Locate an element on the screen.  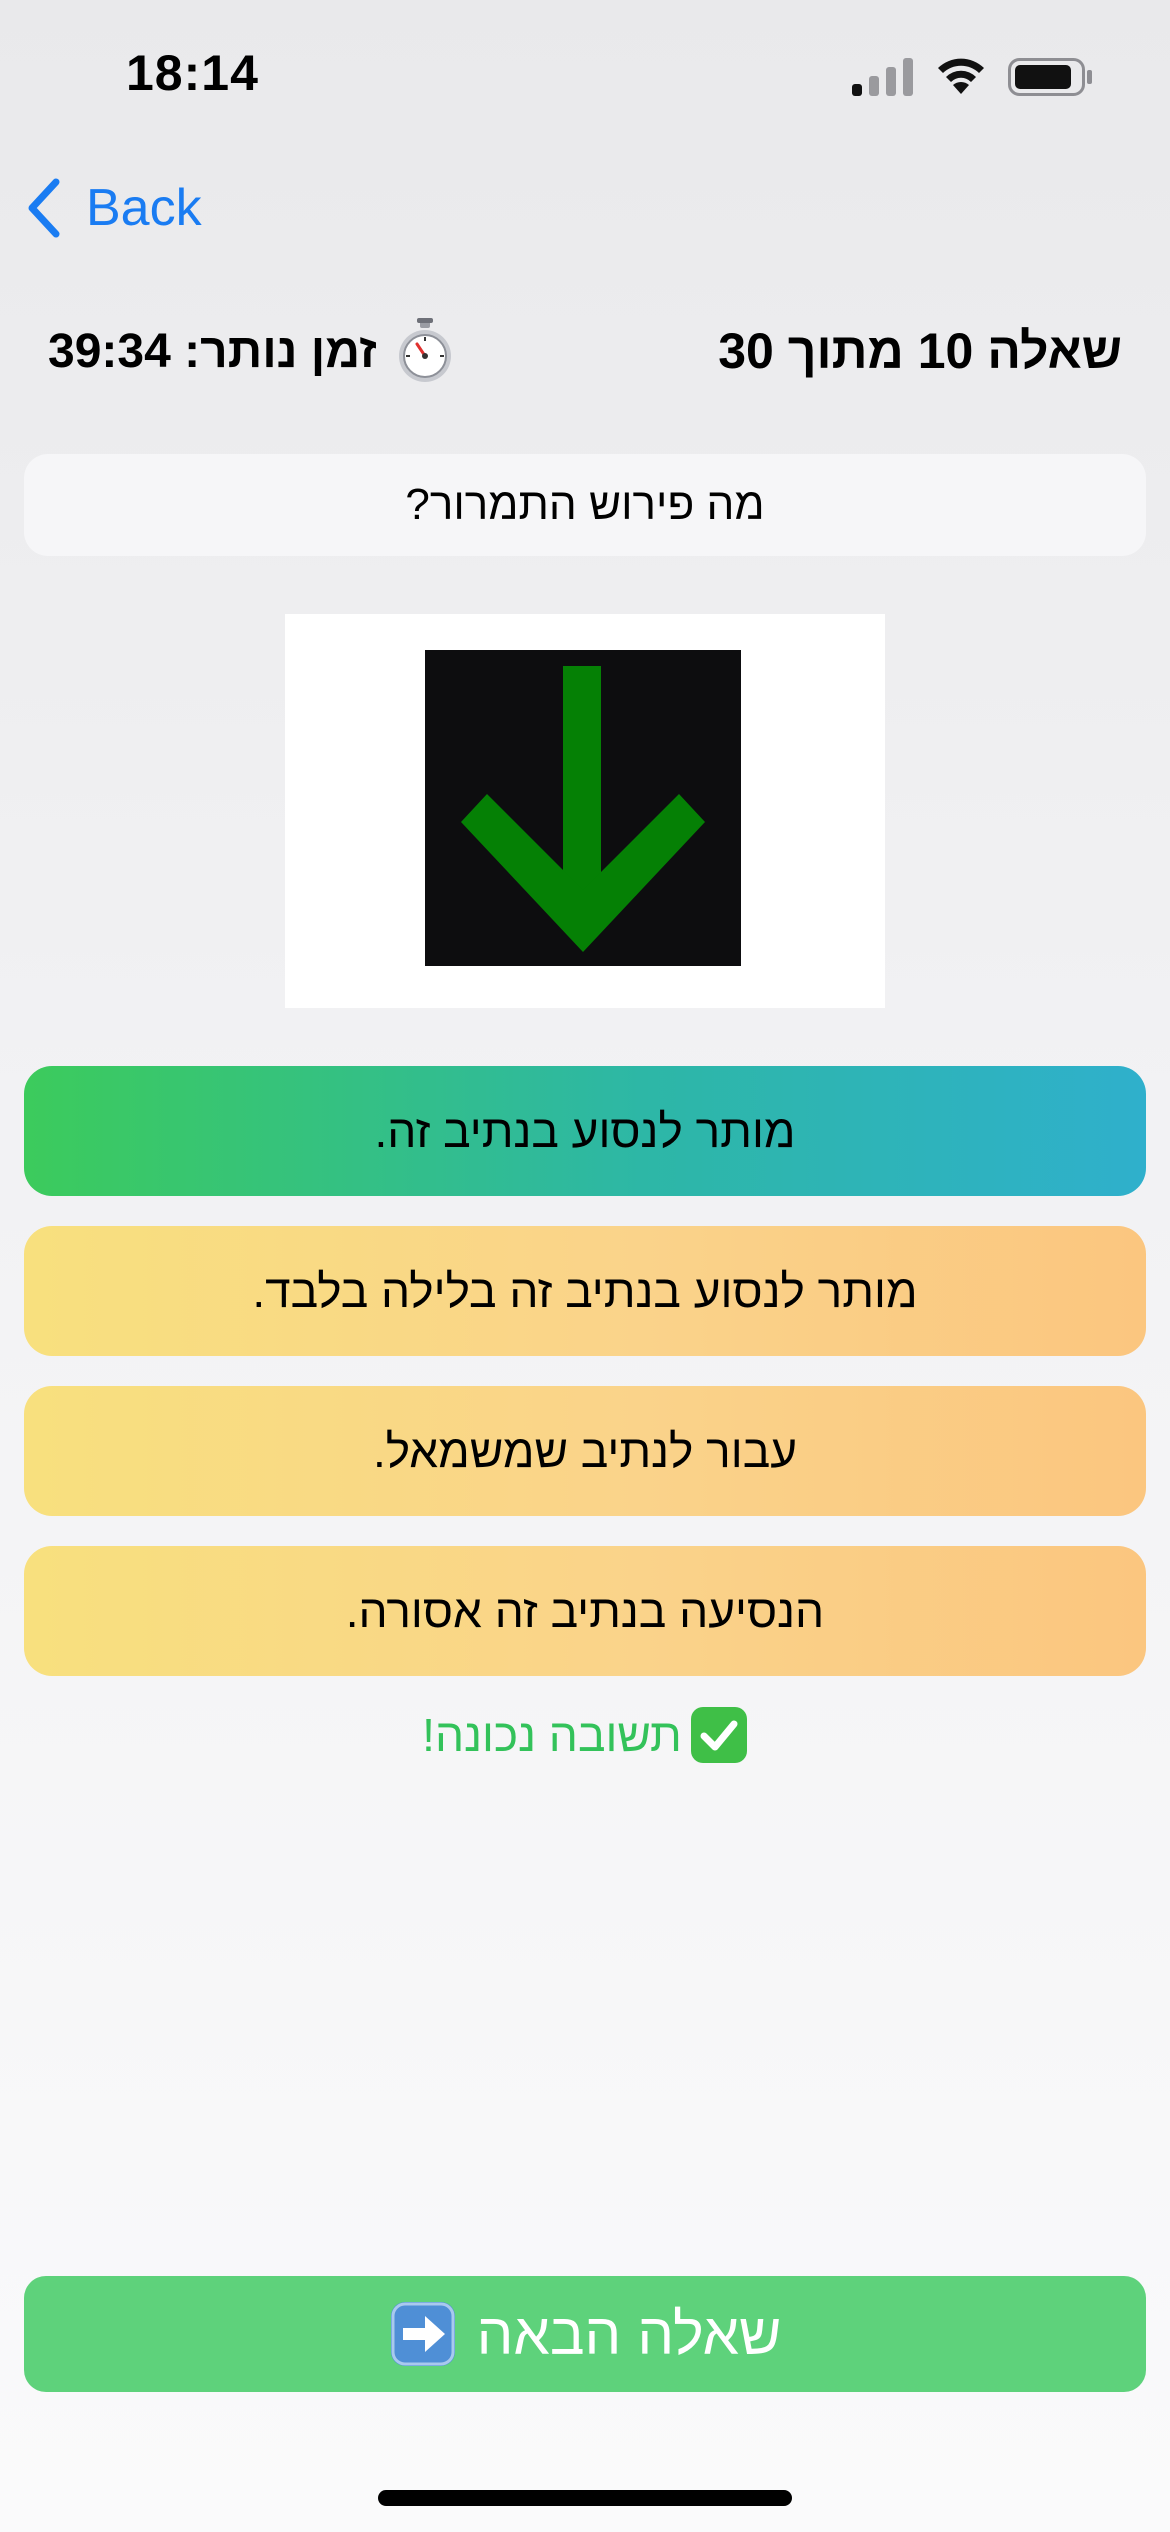
feedback-text: תשובה נכונה! is located at coordinates (552, 1735).